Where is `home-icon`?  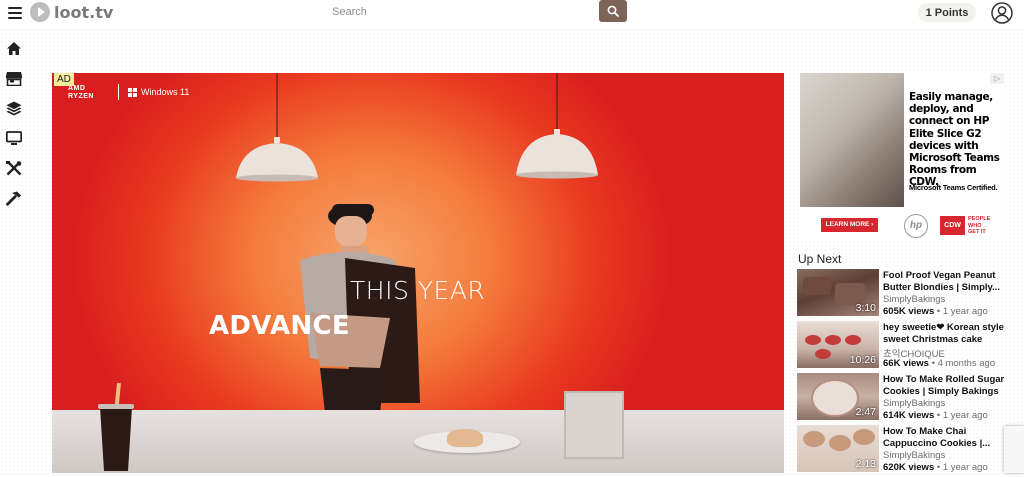 home-icon is located at coordinates (14, 48).